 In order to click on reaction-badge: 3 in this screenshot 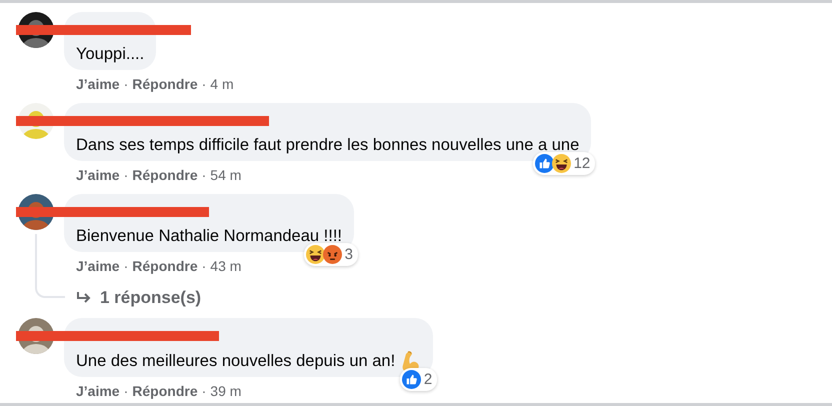, I will do `click(331, 254)`.